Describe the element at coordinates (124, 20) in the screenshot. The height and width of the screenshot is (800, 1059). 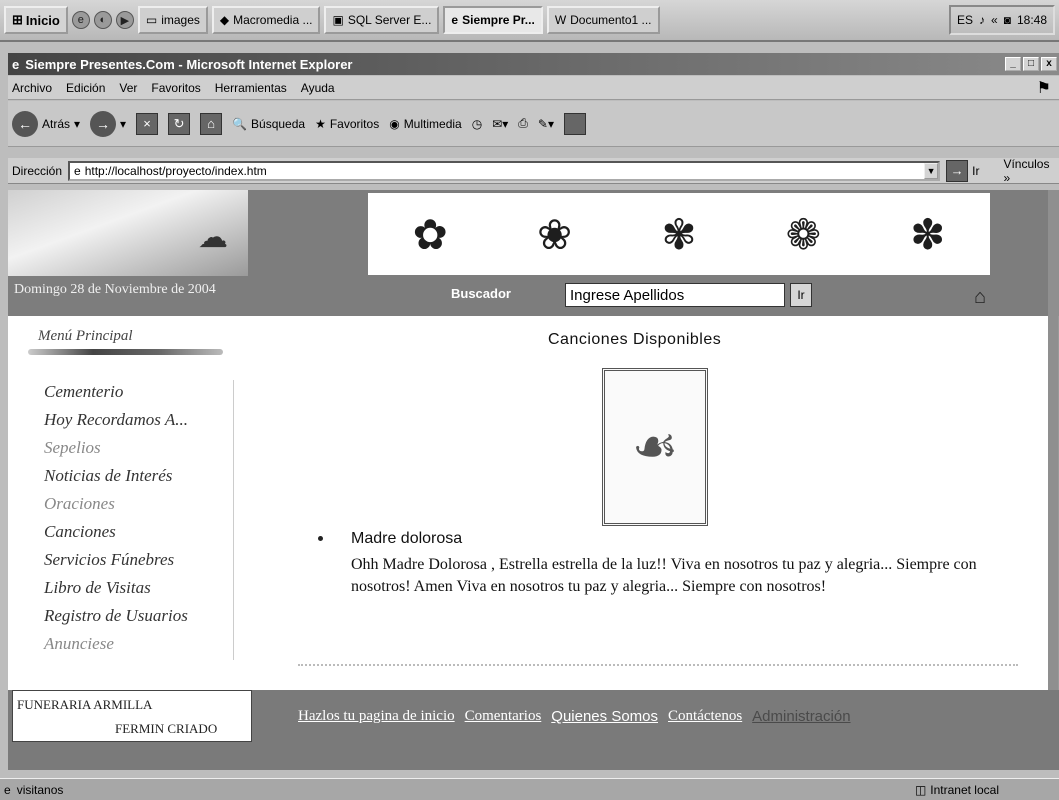
I see `media-player-quicklaunch-icon: ▶` at that location.